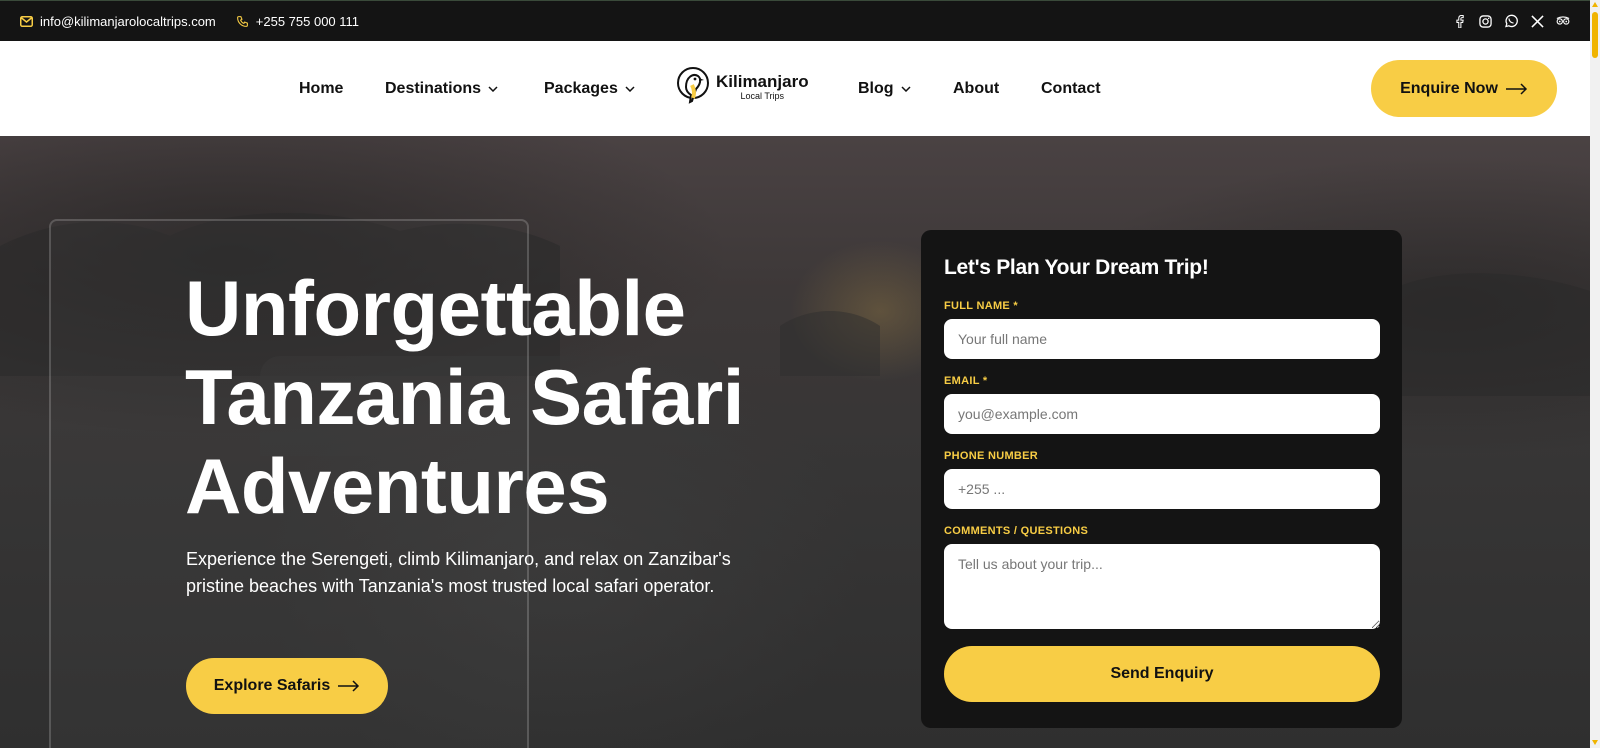 The image size is (1600, 748). I want to click on page-scrollbar, so click(1595, 374).